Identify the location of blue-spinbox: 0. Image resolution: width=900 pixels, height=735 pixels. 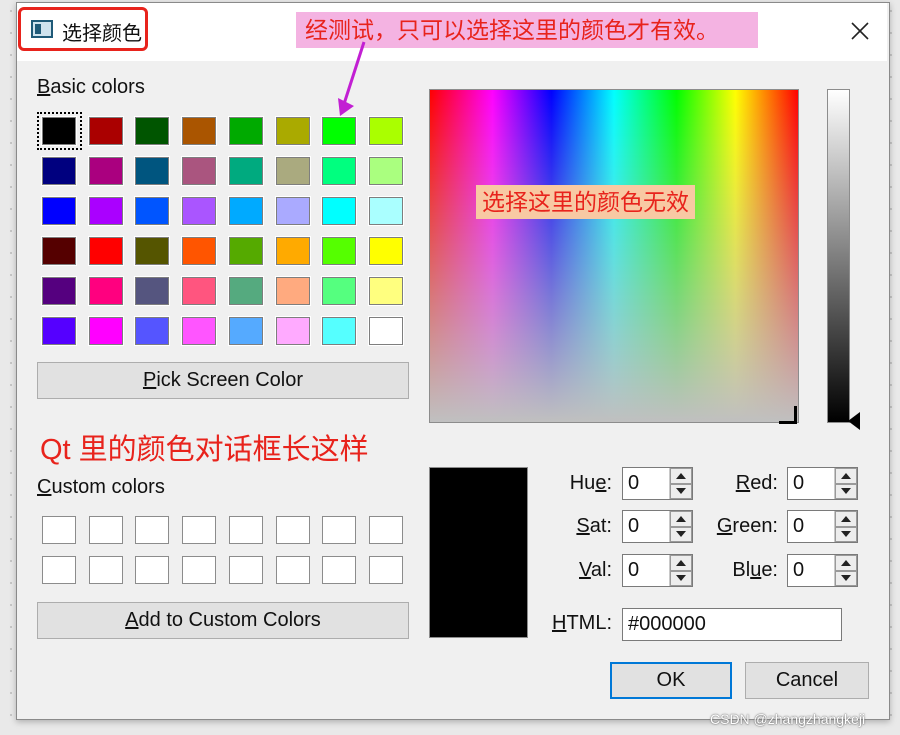
(822, 570).